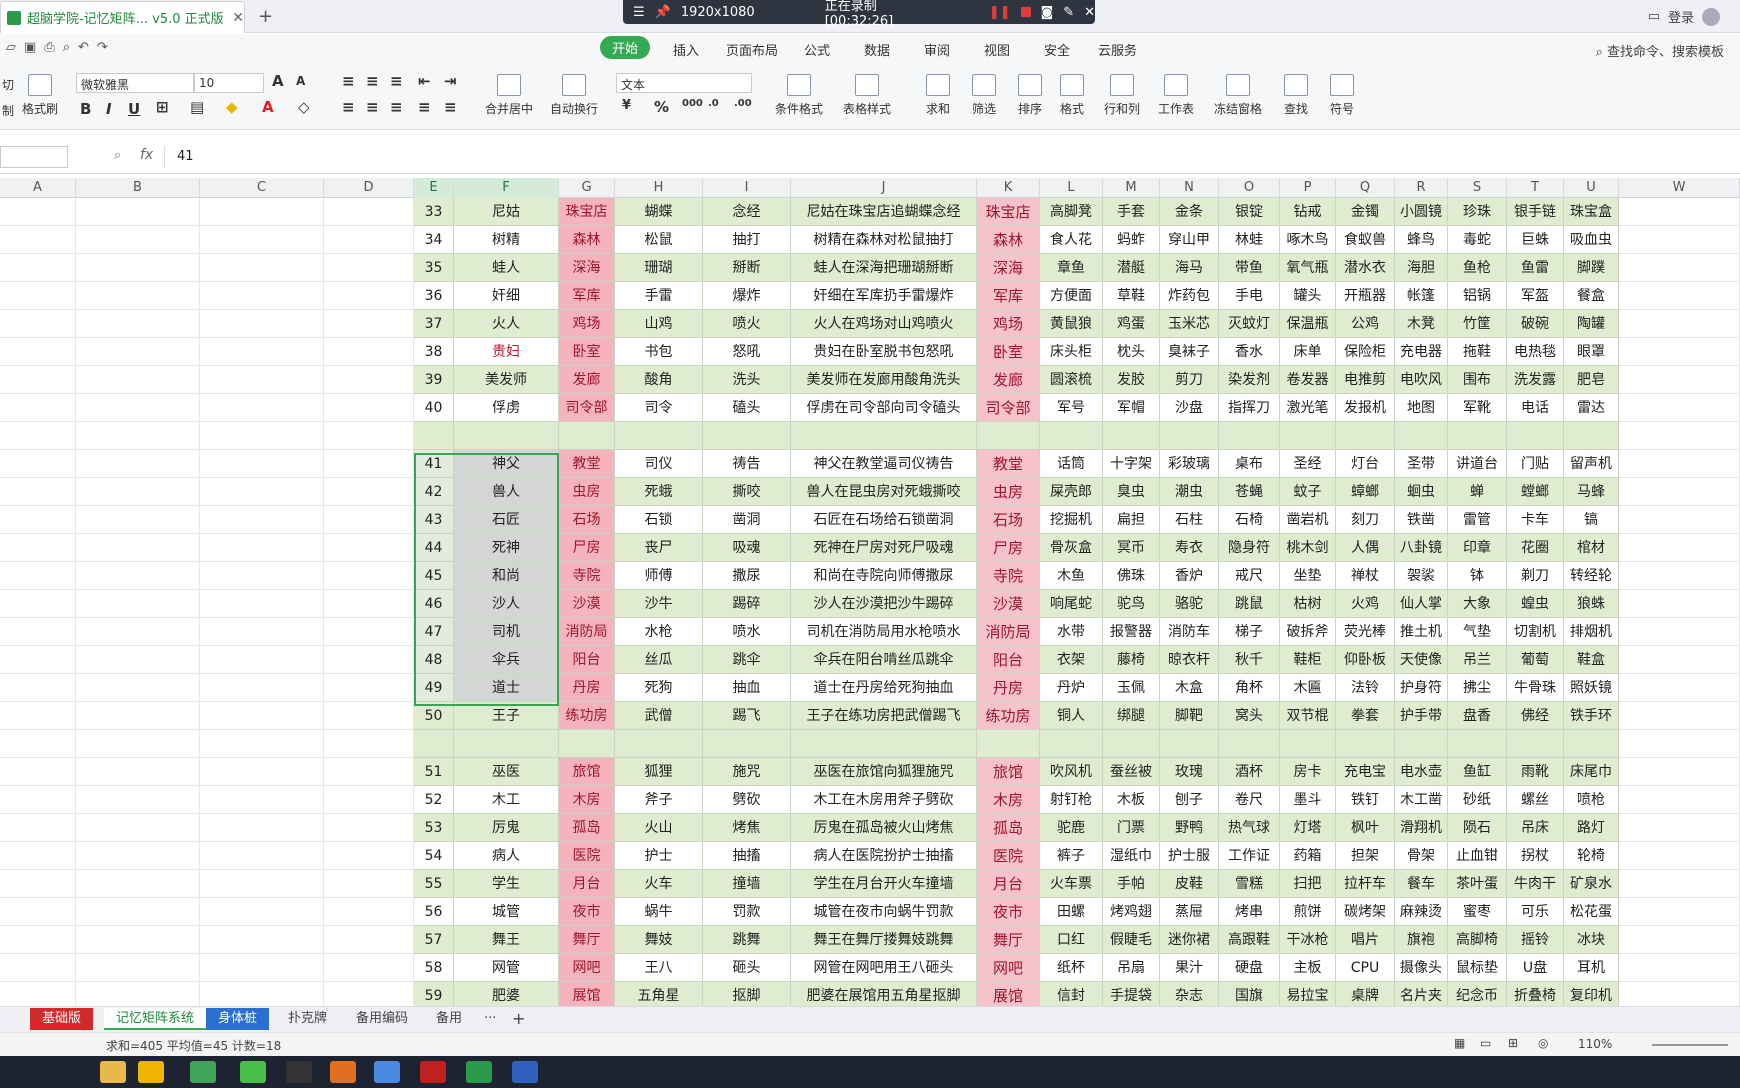 Image resolution: width=1740 pixels, height=1088 pixels. Describe the element at coordinates (1477, 940) in the screenshot. I see `cell-s: 高脚椅` at that location.